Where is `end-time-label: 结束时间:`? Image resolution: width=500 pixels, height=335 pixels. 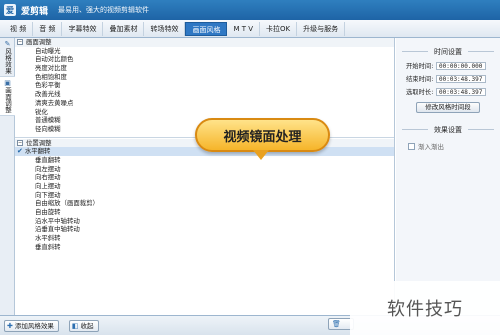 end-time-label: 结束时间: is located at coordinates (420, 79).